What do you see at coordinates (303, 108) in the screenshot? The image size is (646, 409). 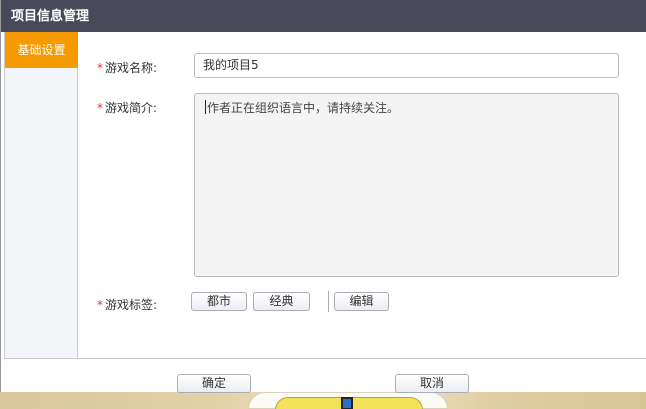 I see `game-intro-text: 作者正在组织语言中，请持续关注。` at bounding box center [303, 108].